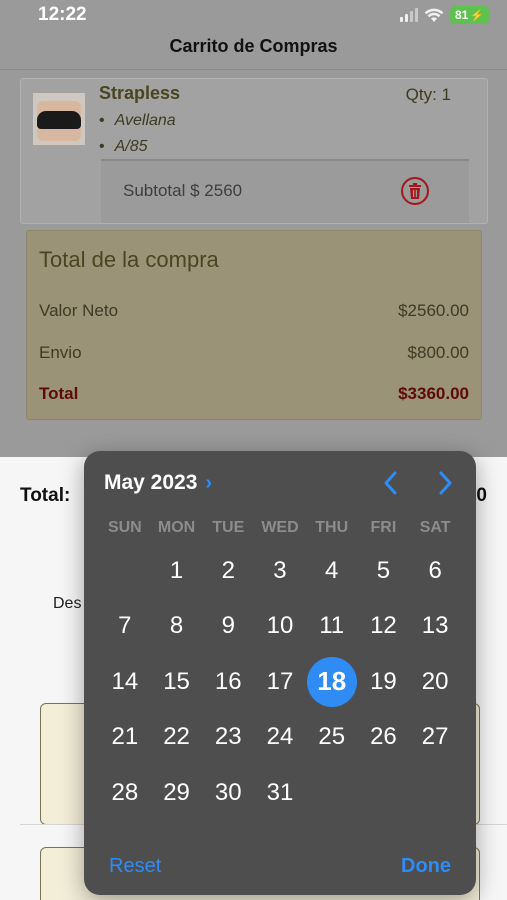 The height and width of the screenshot is (900, 507). I want to click on day-number: 4, so click(332, 570).